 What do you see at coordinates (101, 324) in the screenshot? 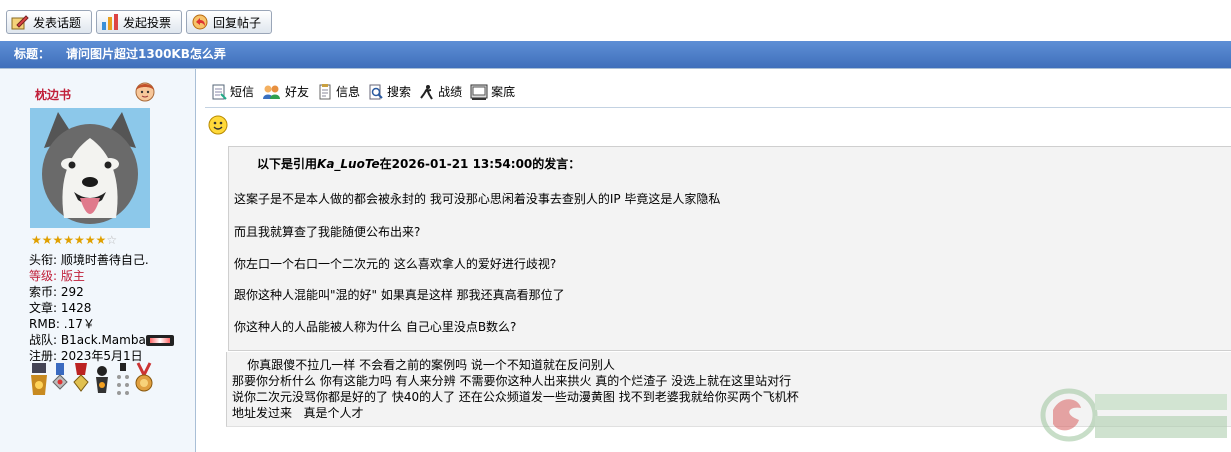
I see `author-rmb-row: RMB: .17￥` at bounding box center [101, 324].